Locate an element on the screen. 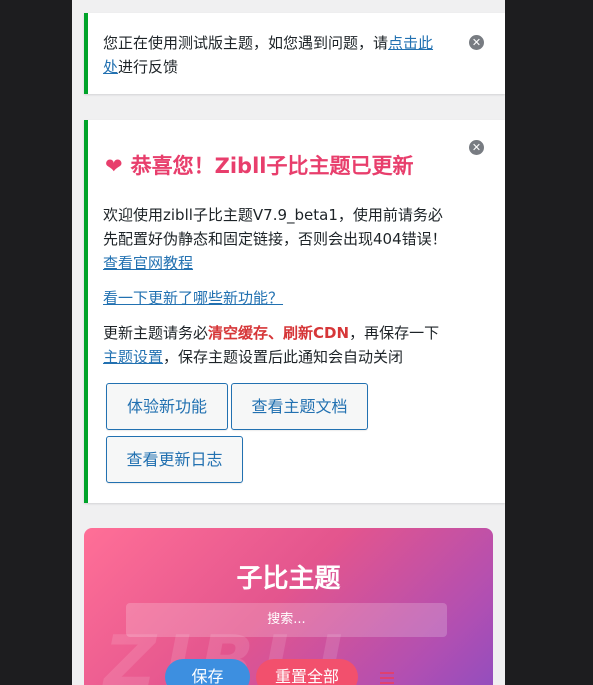 This screenshot has height=685, width=593. changelog-button: 查看更新日志 is located at coordinates (174, 459).